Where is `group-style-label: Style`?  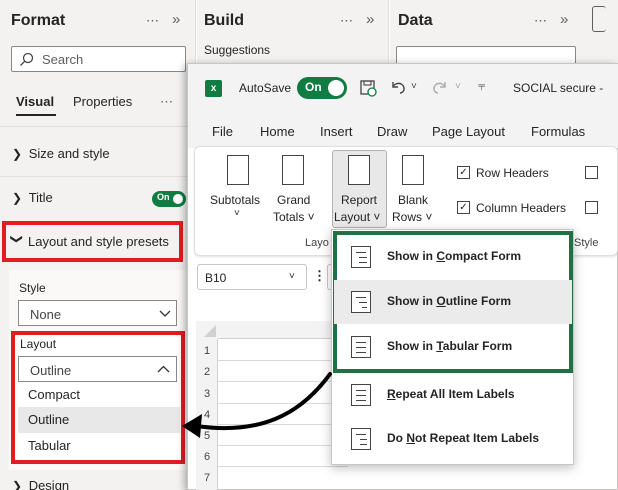 group-style-label: Style is located at coordinates (586, 243).